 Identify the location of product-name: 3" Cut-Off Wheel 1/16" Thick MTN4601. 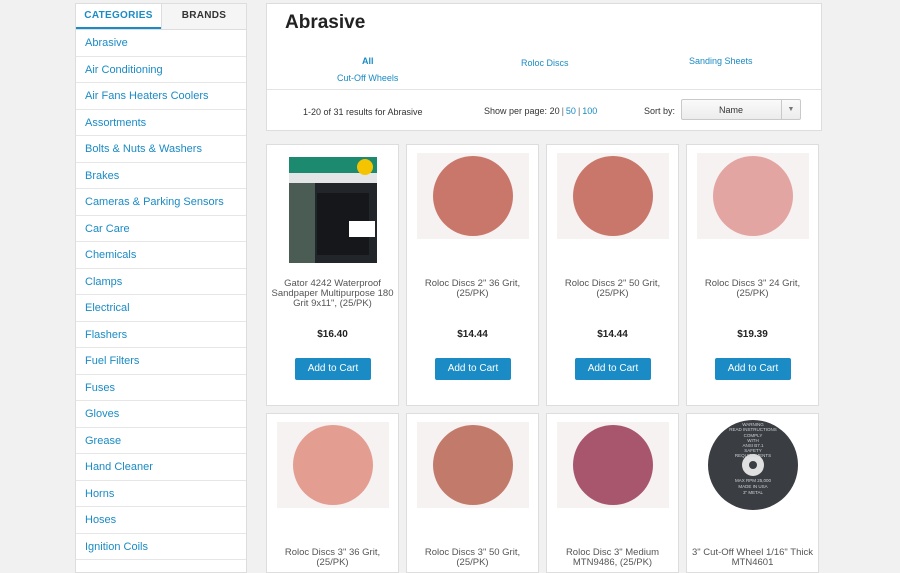
(752, 558).